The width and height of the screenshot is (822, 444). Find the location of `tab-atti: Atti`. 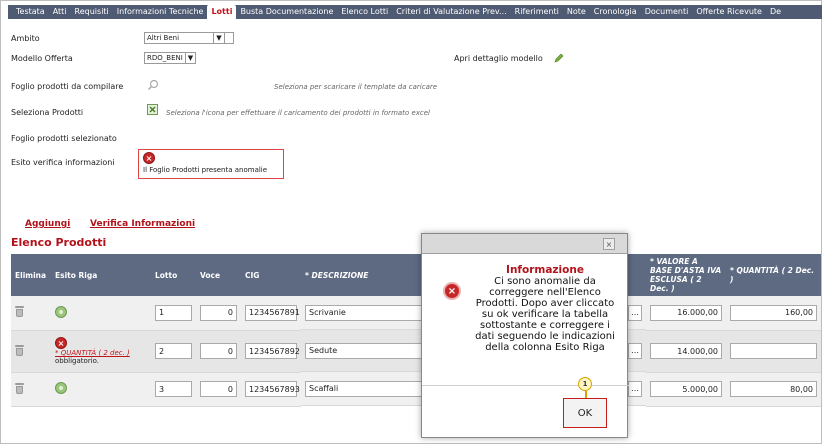

tab-atti: Atti is located at coordinates (60, 12).